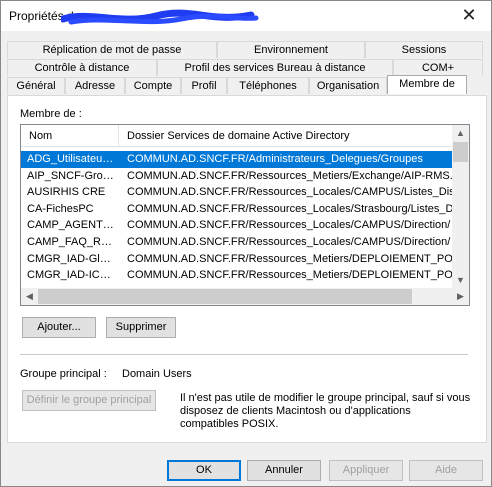 Image resolution: width=492 pixels, height=487 pixels. I want to click on tab-address: Adresse, so click(95, 85).